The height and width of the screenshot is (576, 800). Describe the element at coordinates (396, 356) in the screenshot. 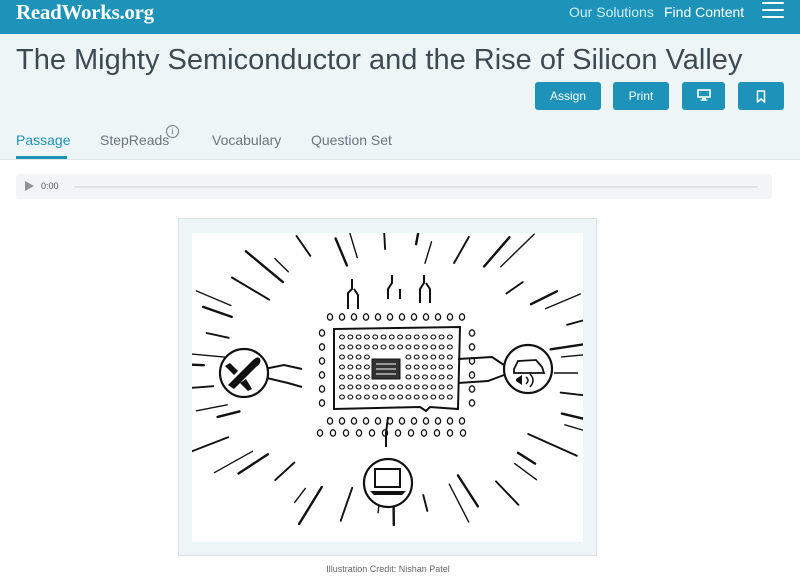

I see `microchip-icon` at that location.